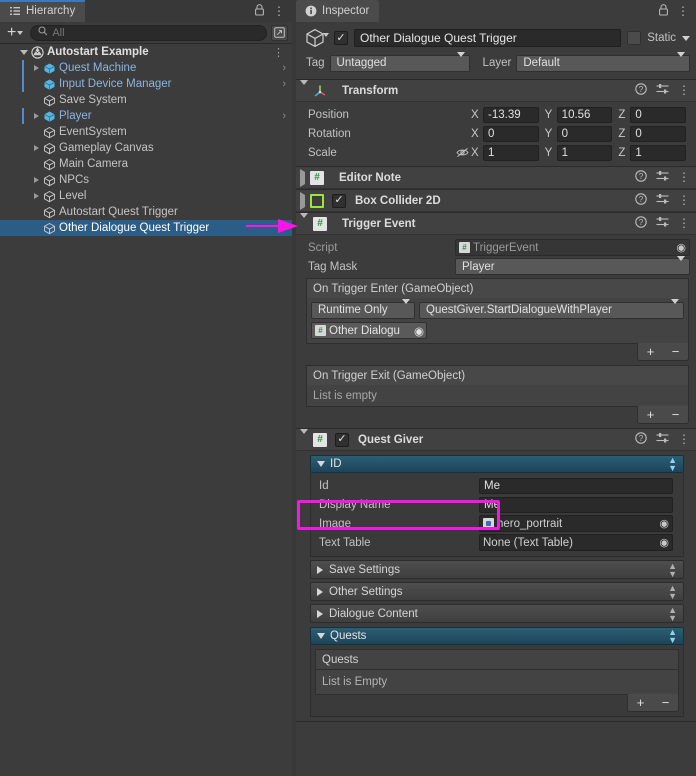 The height and width of the screenshot is (776, 696). I want to click on hierarchy-item-input-device-manager: Input Device Manager ›, so click(146, 84).